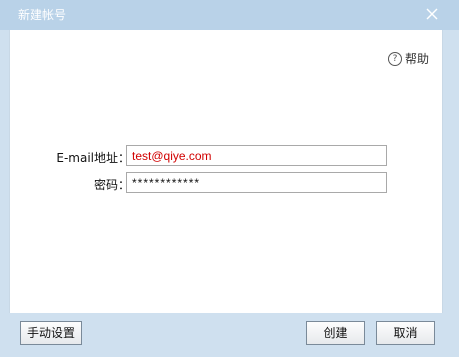  Describe the element at coordinates (229, 15) in the screenshot. I see `title-bar: 新建帐号` at that location.